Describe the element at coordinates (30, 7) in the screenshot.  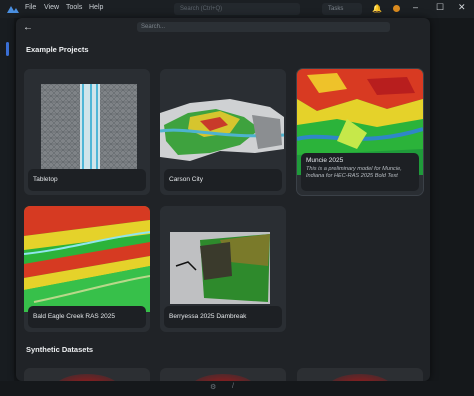
I see `menu-file: File` at that location.